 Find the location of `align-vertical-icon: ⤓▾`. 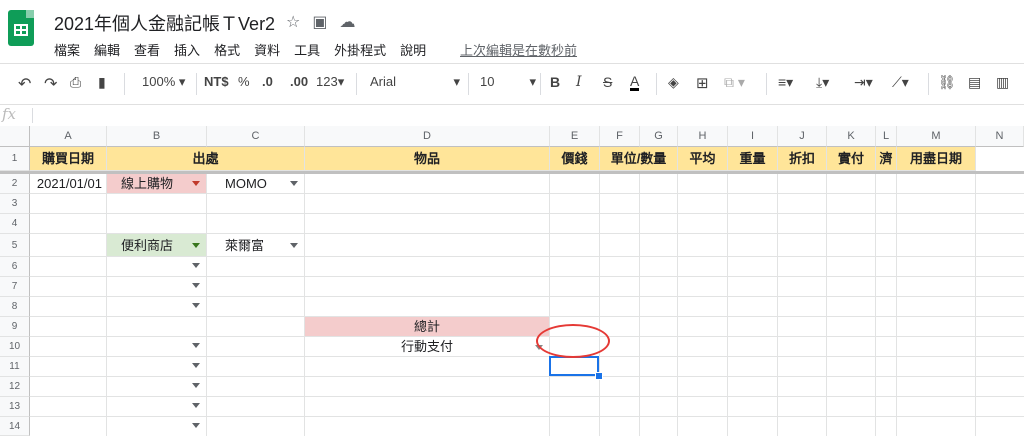

align-vertical-icon: ⤓▾ is located at coordinates (822, 82).